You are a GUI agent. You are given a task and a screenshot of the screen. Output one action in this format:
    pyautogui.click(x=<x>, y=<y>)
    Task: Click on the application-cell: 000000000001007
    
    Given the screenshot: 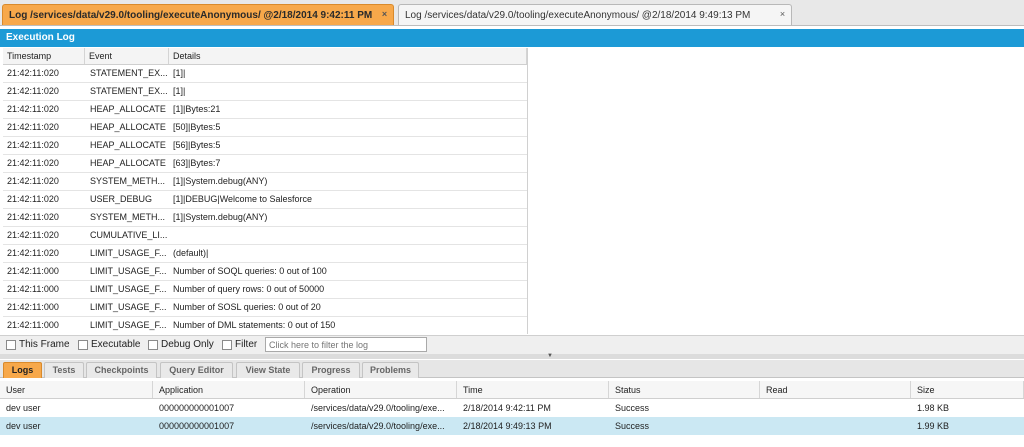 What is the action you would take?
    pyautogui.click(x=197, y=426)
    